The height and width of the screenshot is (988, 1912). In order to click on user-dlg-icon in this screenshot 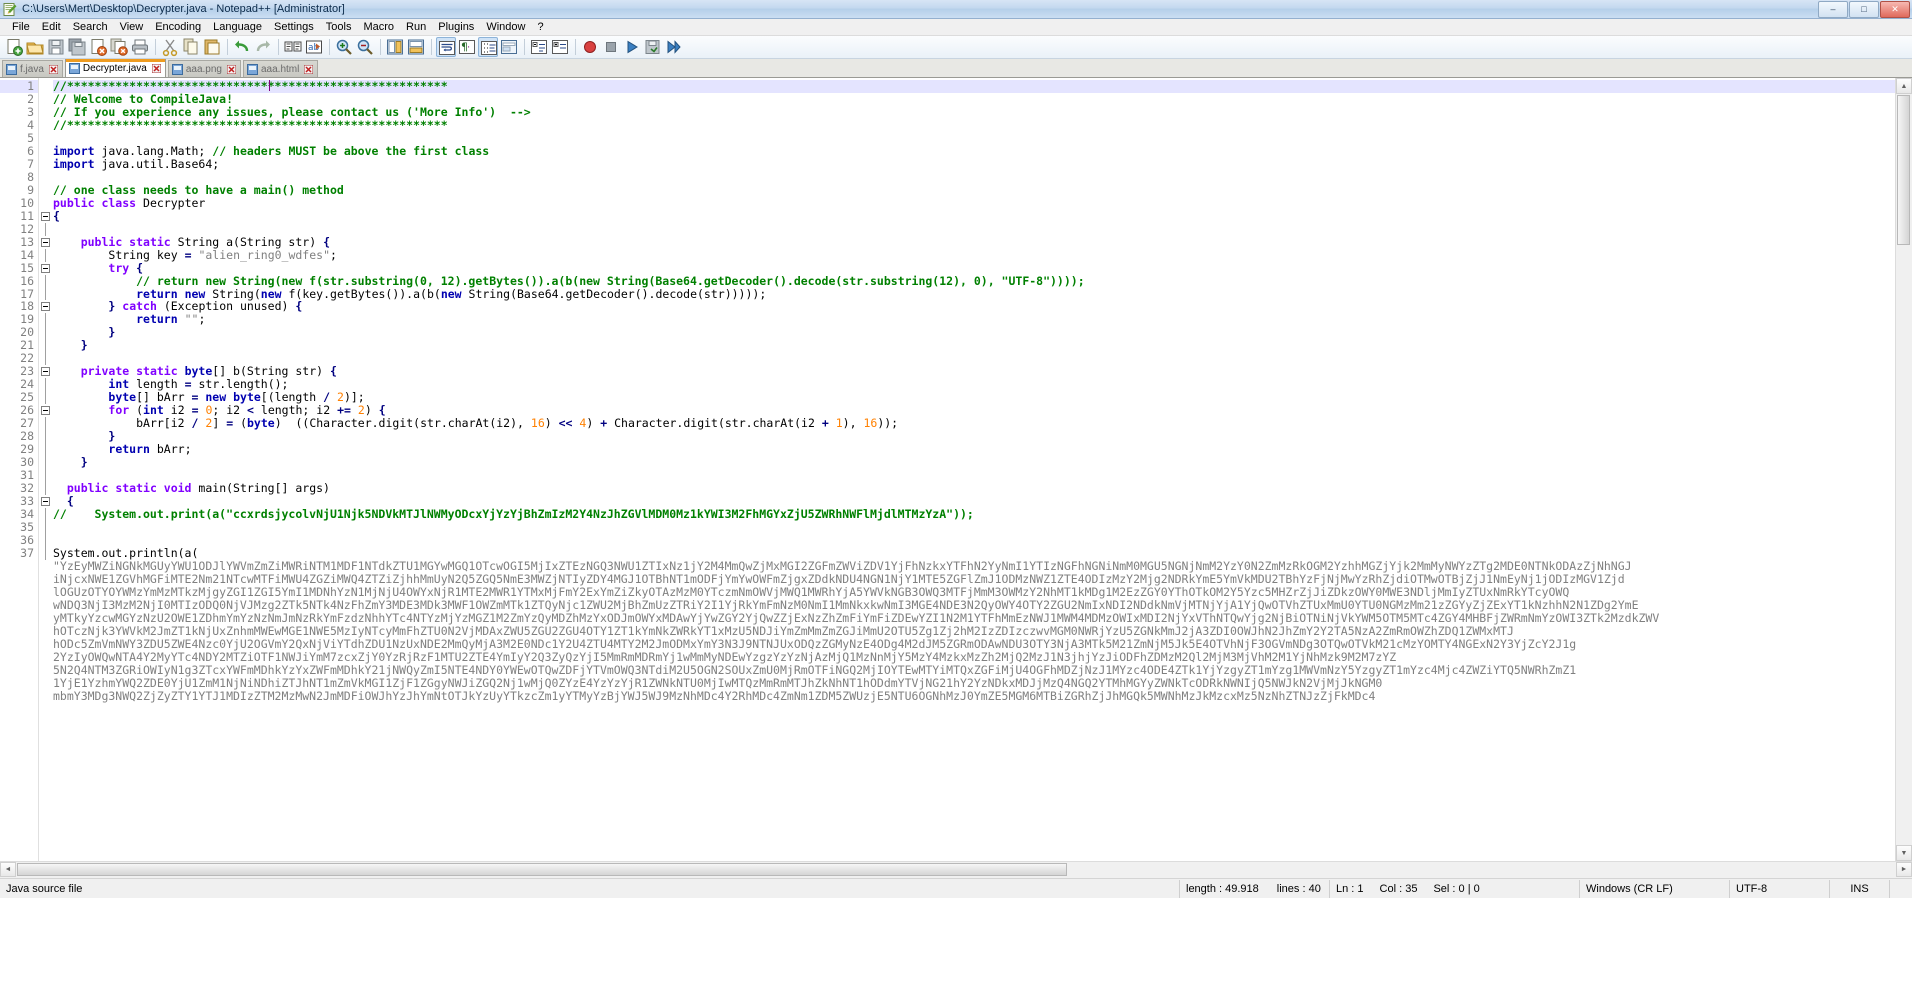, I will do `click(509, 47)`.